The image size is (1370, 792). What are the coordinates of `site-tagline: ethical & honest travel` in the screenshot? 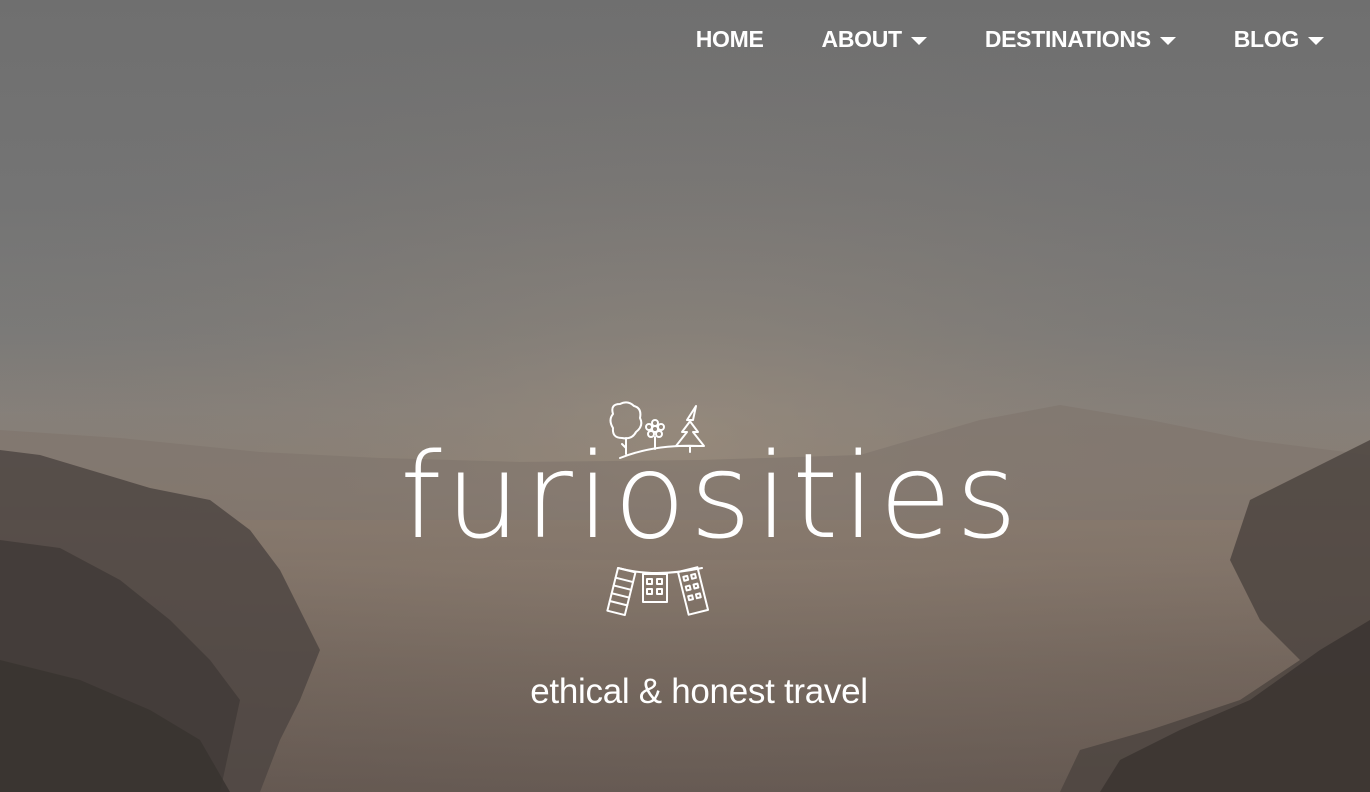 It's located at (699, 691).